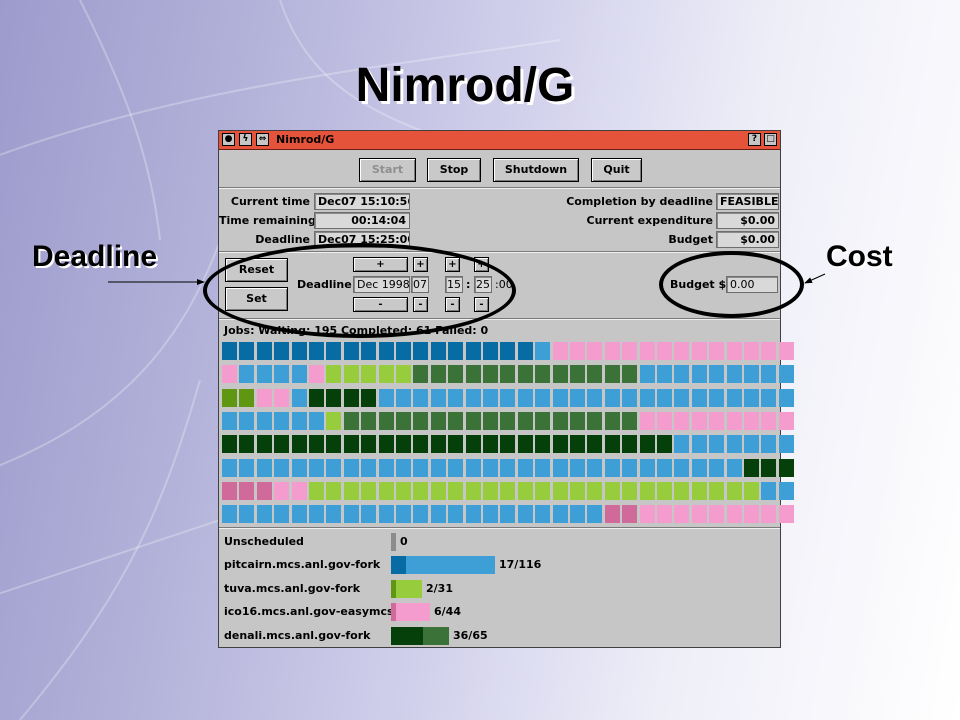 Image resolution: width=960 pixels, height=720 pixels. What do you see at coordinates (305, 139) in the screenshot?
I see `window-title: Nimrod/G` at bounding box center [305, 139].